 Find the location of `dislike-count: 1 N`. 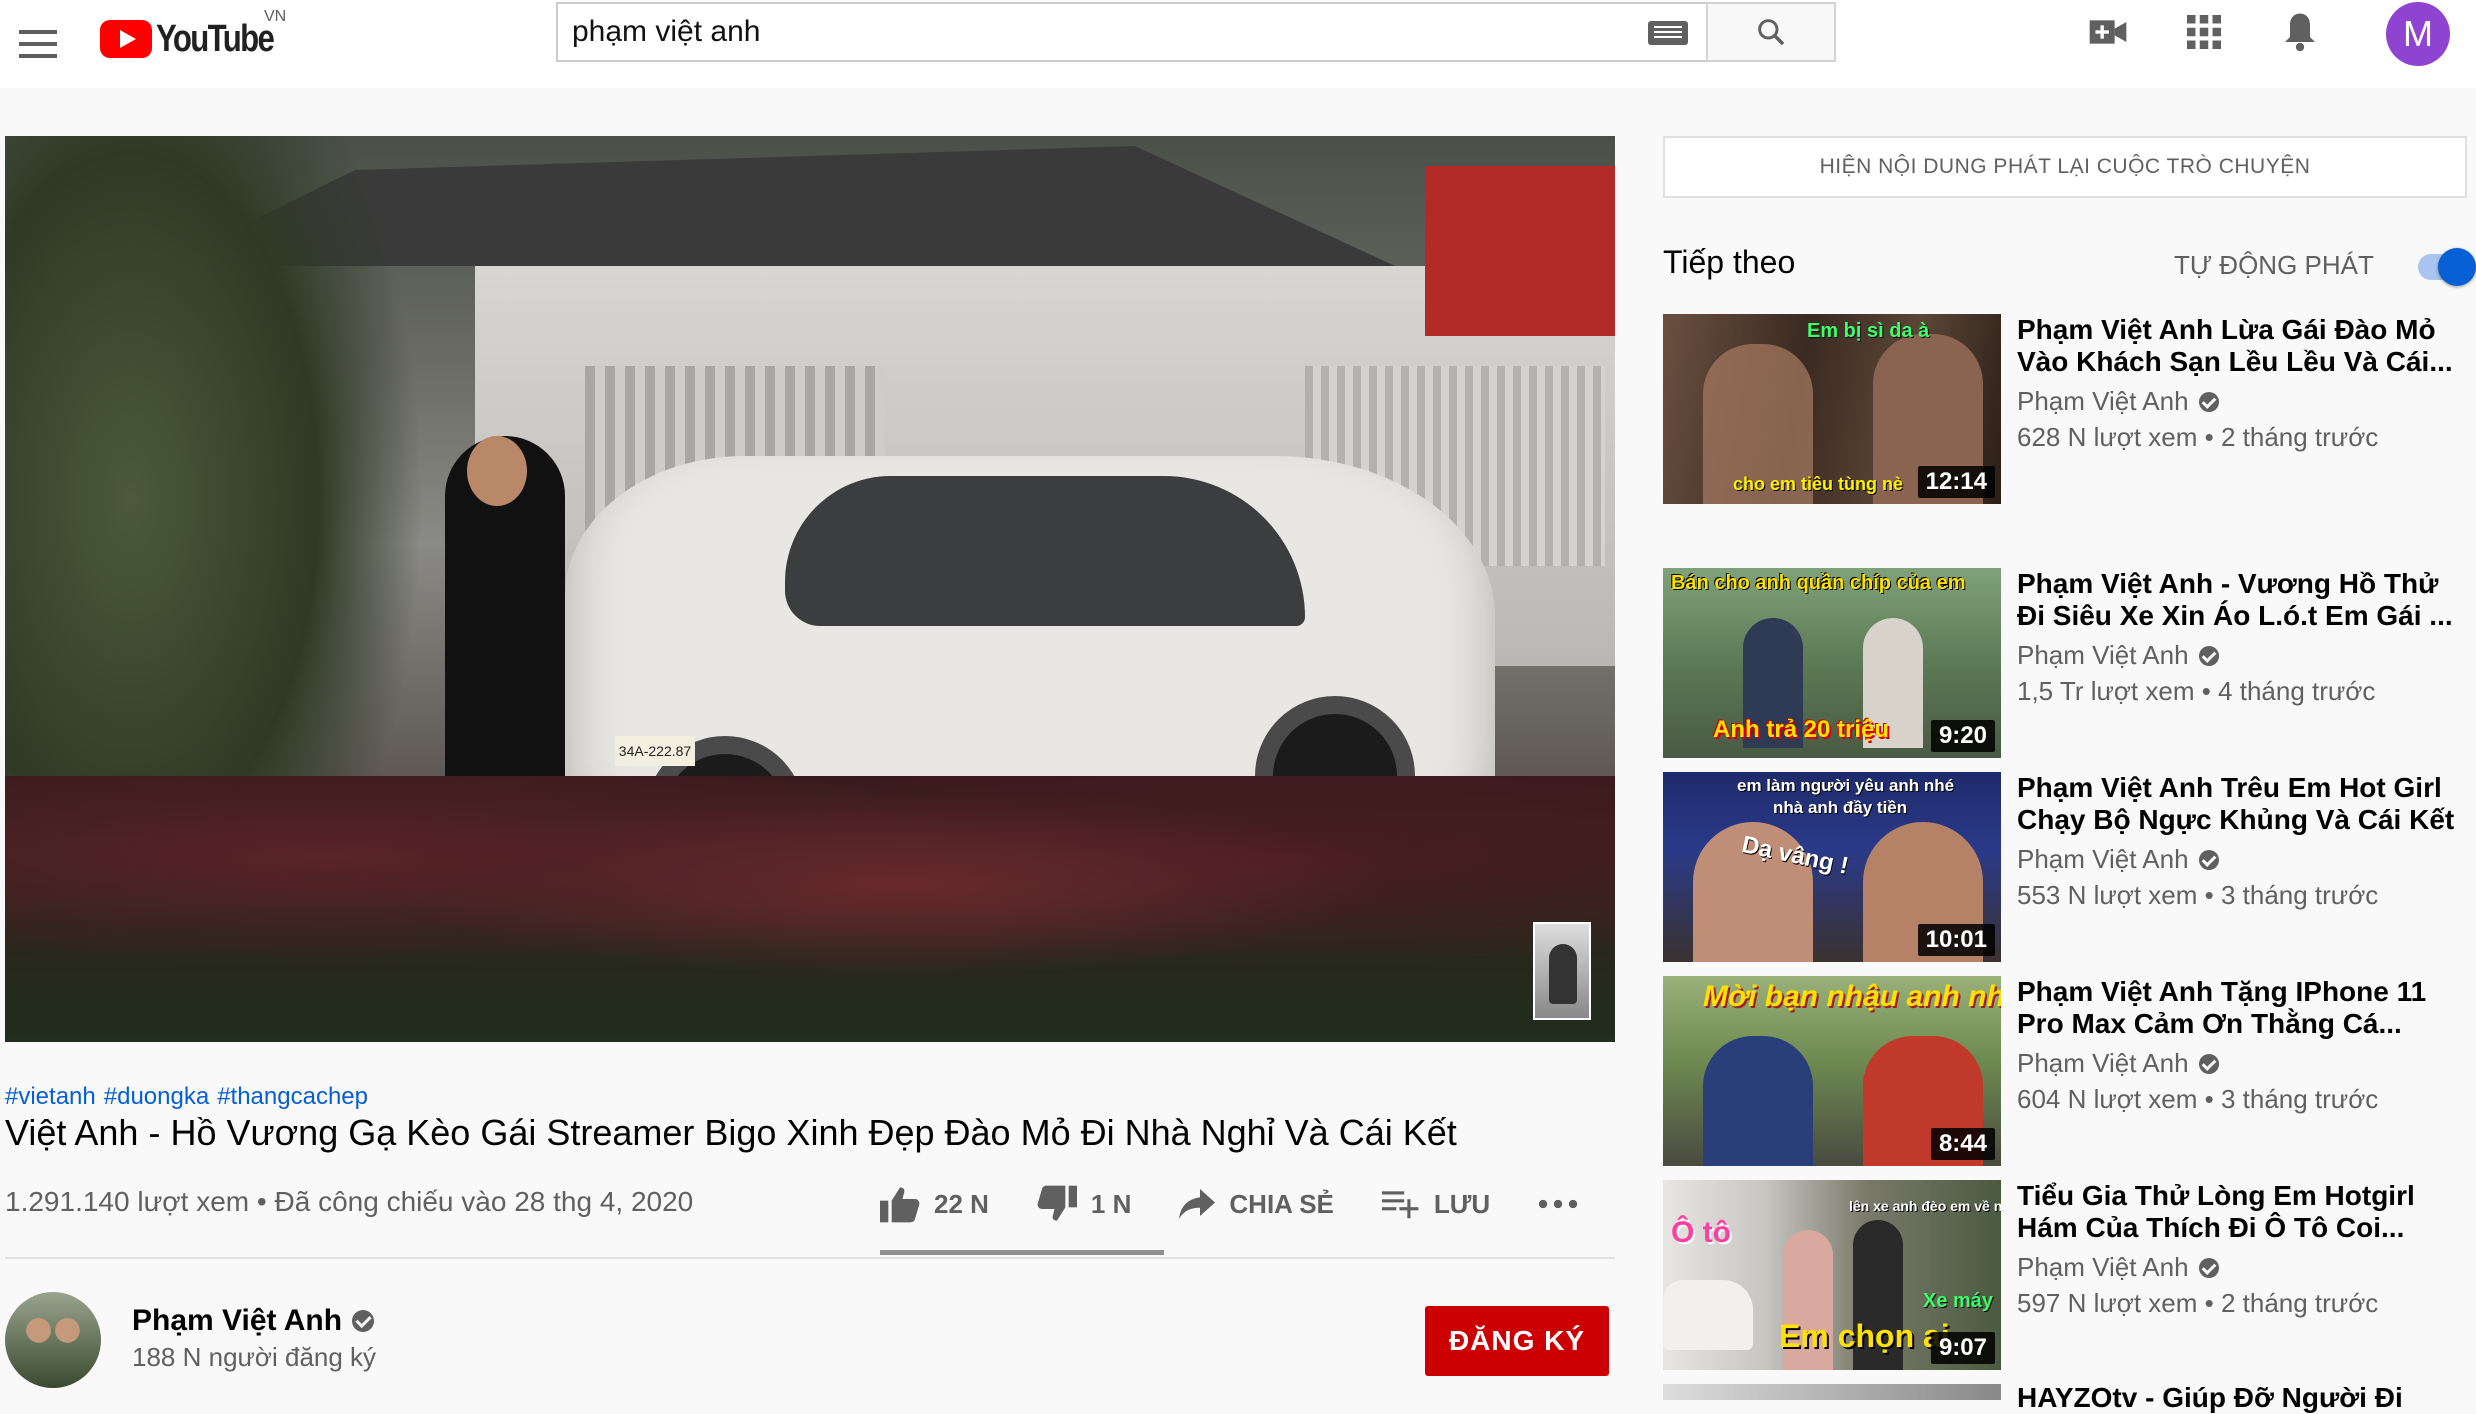

dislike-count: 1 N is located at coordinates (1111, 1203).